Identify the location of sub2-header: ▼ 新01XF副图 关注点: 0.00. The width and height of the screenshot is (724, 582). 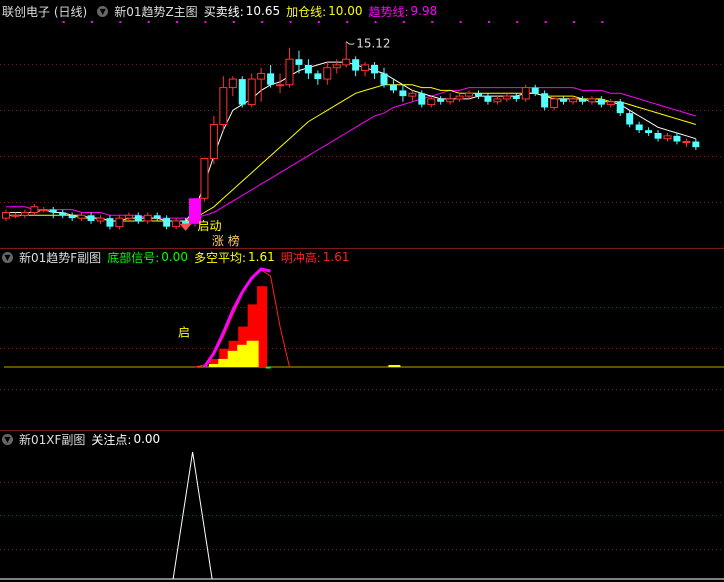
(83, 439).